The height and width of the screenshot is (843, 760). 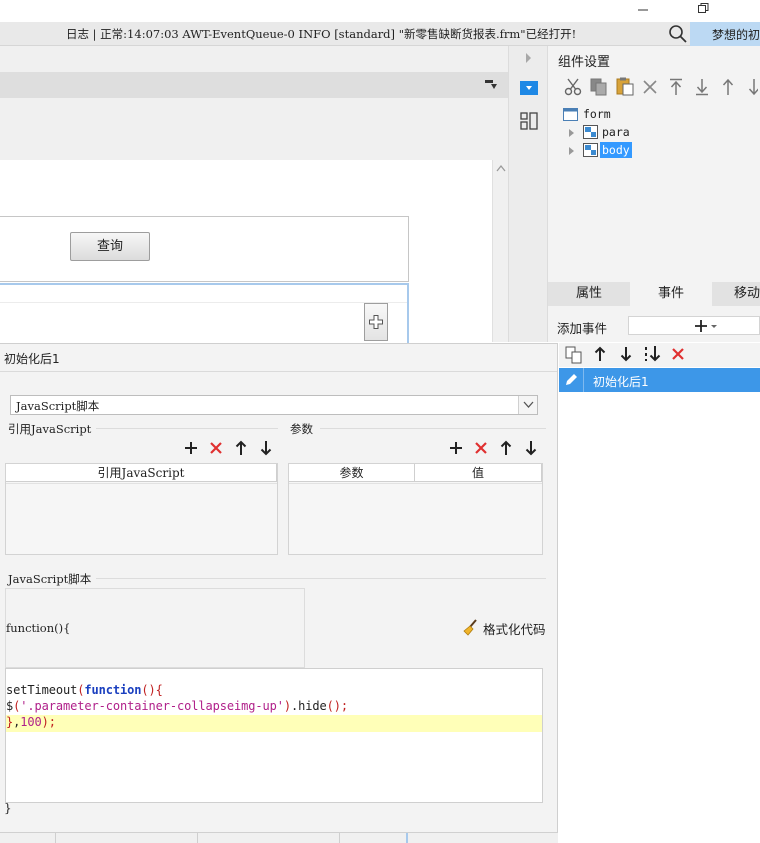 I want to click on add-widget-button, so click(x=376, y=322).